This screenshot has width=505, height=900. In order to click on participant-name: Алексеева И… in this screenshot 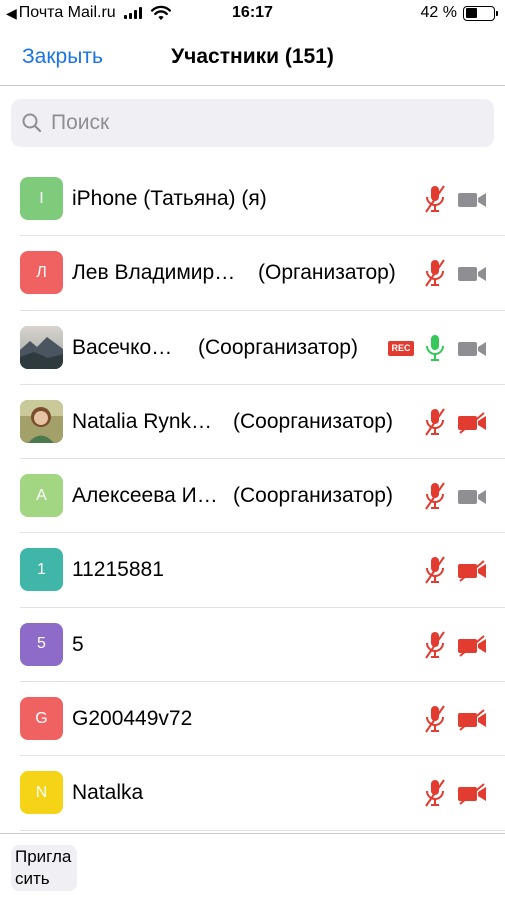, I will do `click(145, 496)`.